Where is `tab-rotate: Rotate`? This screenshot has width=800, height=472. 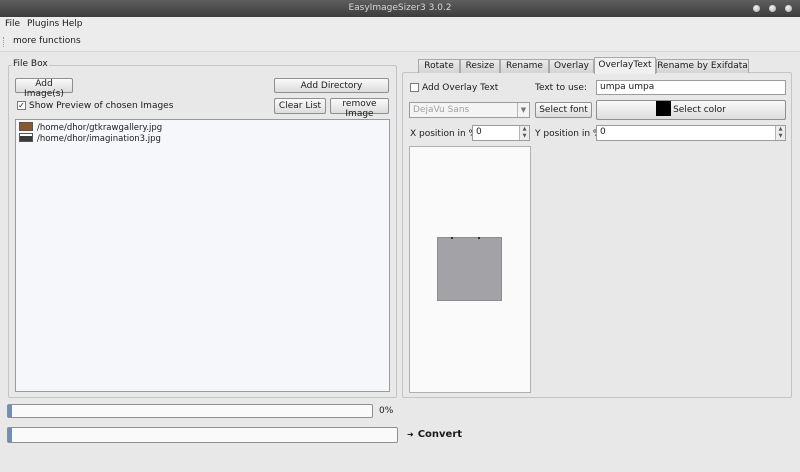
tab-rotate: Rotate is located at coordinates (439, 66).